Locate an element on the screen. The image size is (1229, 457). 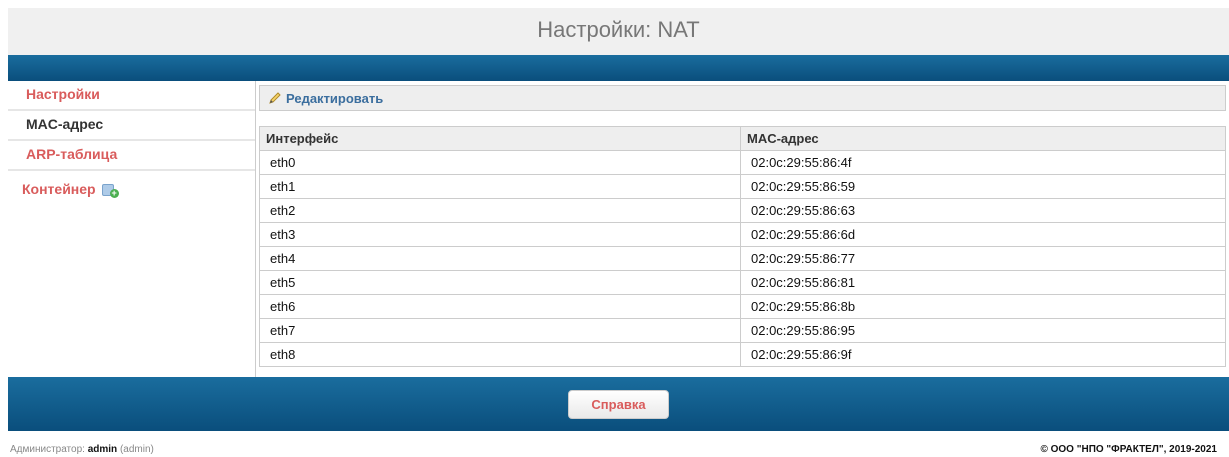
interface-cell: eth4 is located at coordinates (500, 258).